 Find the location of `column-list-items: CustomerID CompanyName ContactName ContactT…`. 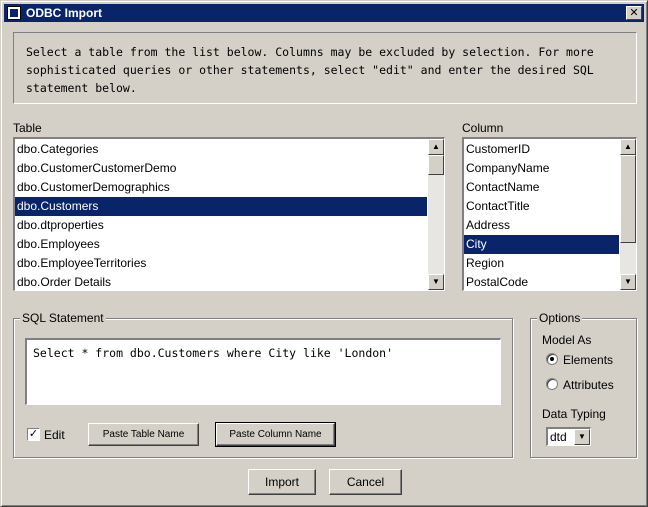

column-list-items: CustomerID CompanyName ContactName ContactT… is located at coordinates (541, 215).